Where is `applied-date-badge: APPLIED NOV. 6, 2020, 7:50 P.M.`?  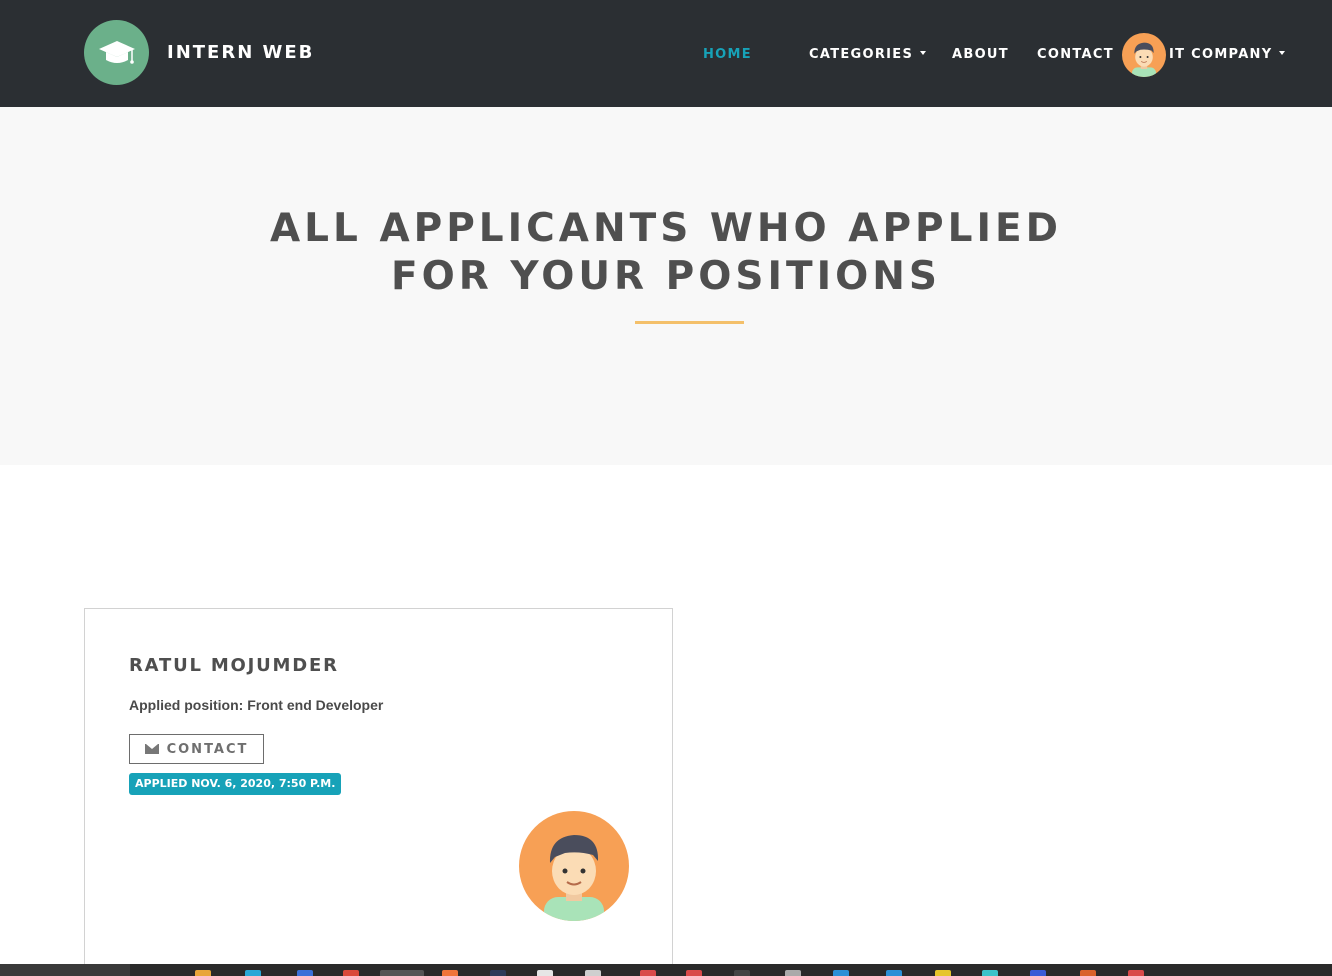
applied-date-badge: APPLIED NOV. 6, 2020, 7:50 P.M. is located at coordinates (235, 784).